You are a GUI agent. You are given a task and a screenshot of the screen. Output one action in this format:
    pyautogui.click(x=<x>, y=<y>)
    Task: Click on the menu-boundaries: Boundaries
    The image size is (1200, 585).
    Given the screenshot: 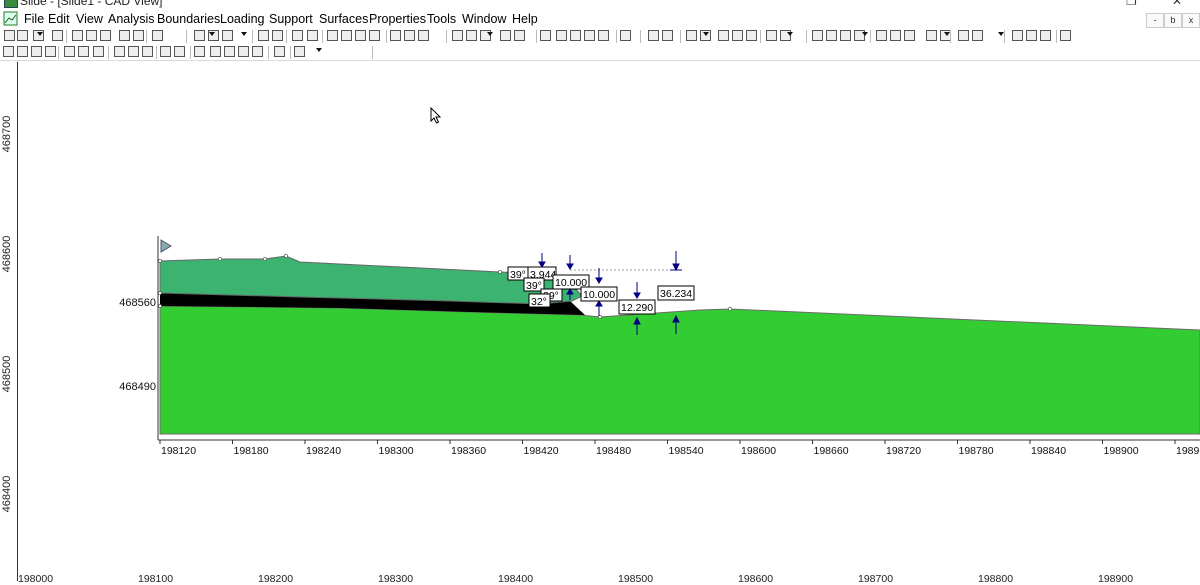 What is the action you would take?
    pyautogui.click(x=188, y=19)
    